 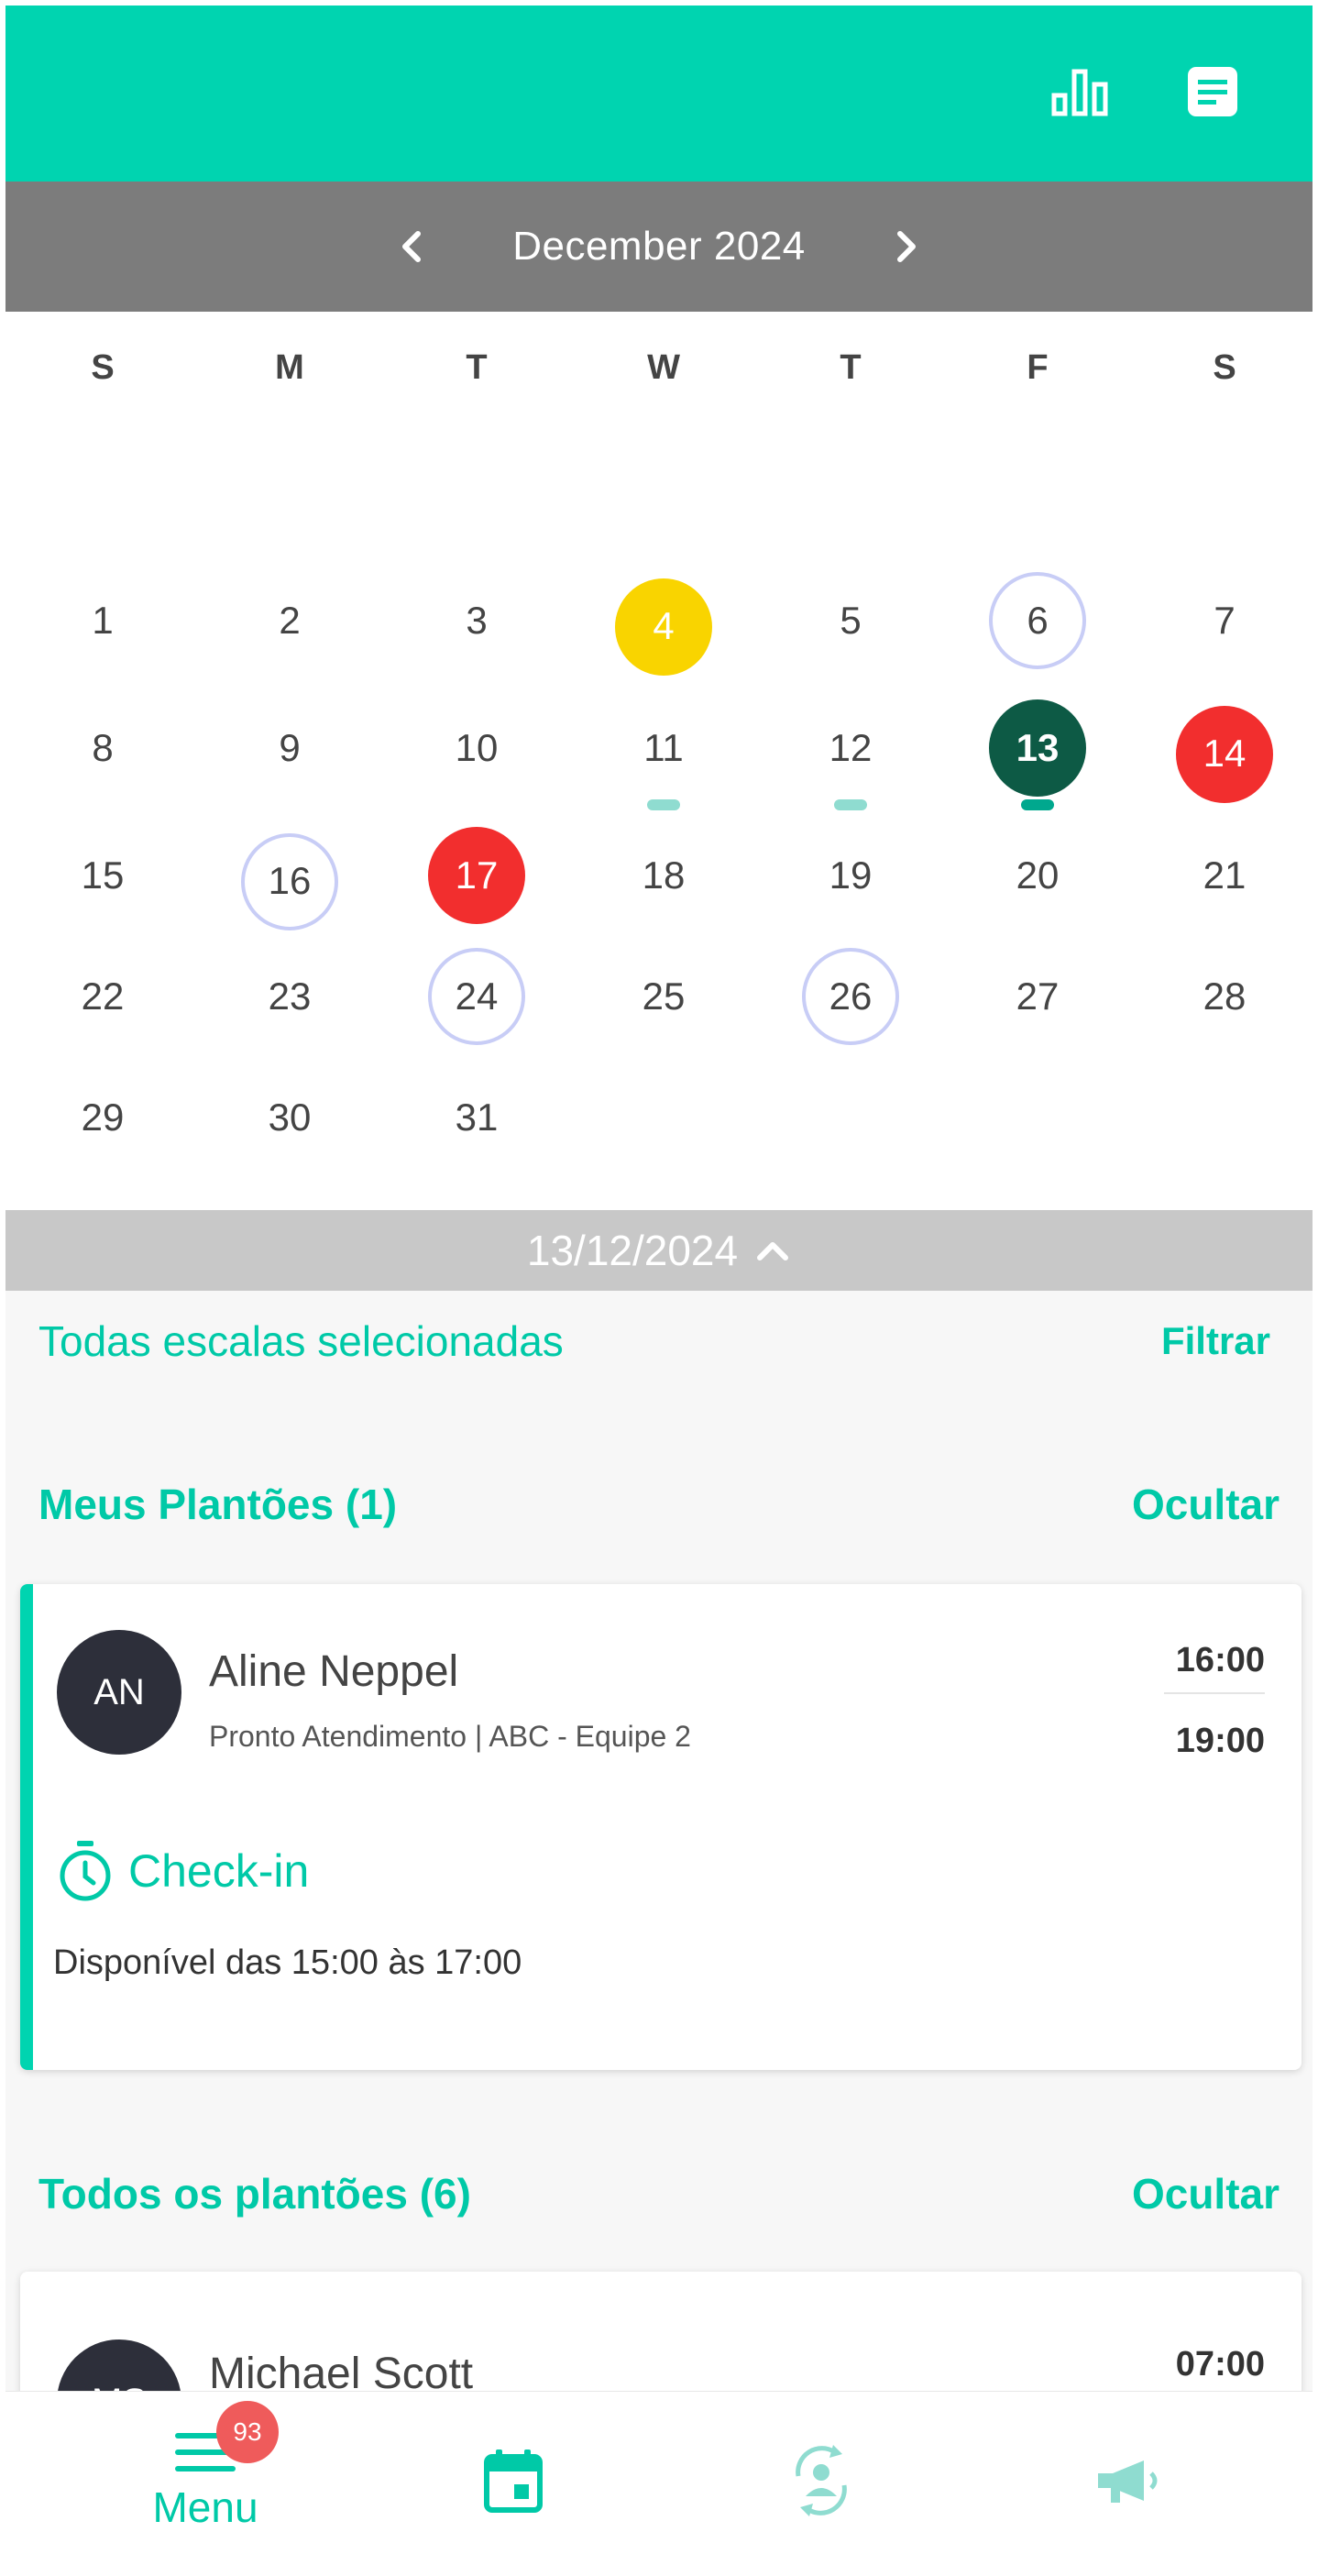 I want to click on selected-date-bar: 13/12/2024, so click(x=659, y=1250).